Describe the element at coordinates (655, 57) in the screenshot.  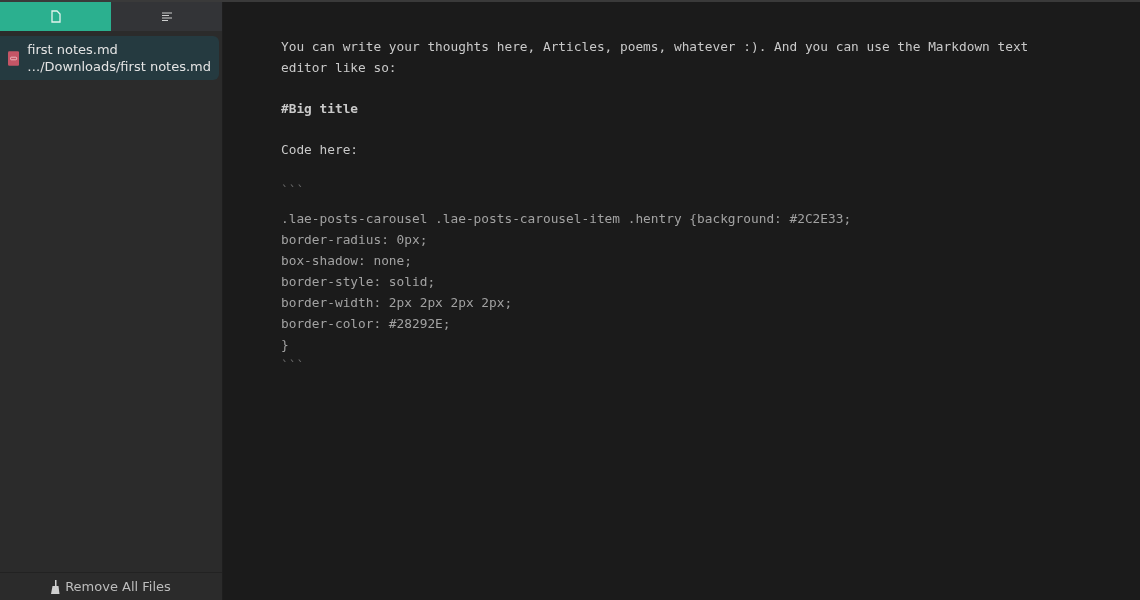
I see `paragraph-text: You can write your thoughts here, Articles, poems, whatever :). And you can use the Markdown text editor like so:` at that location.